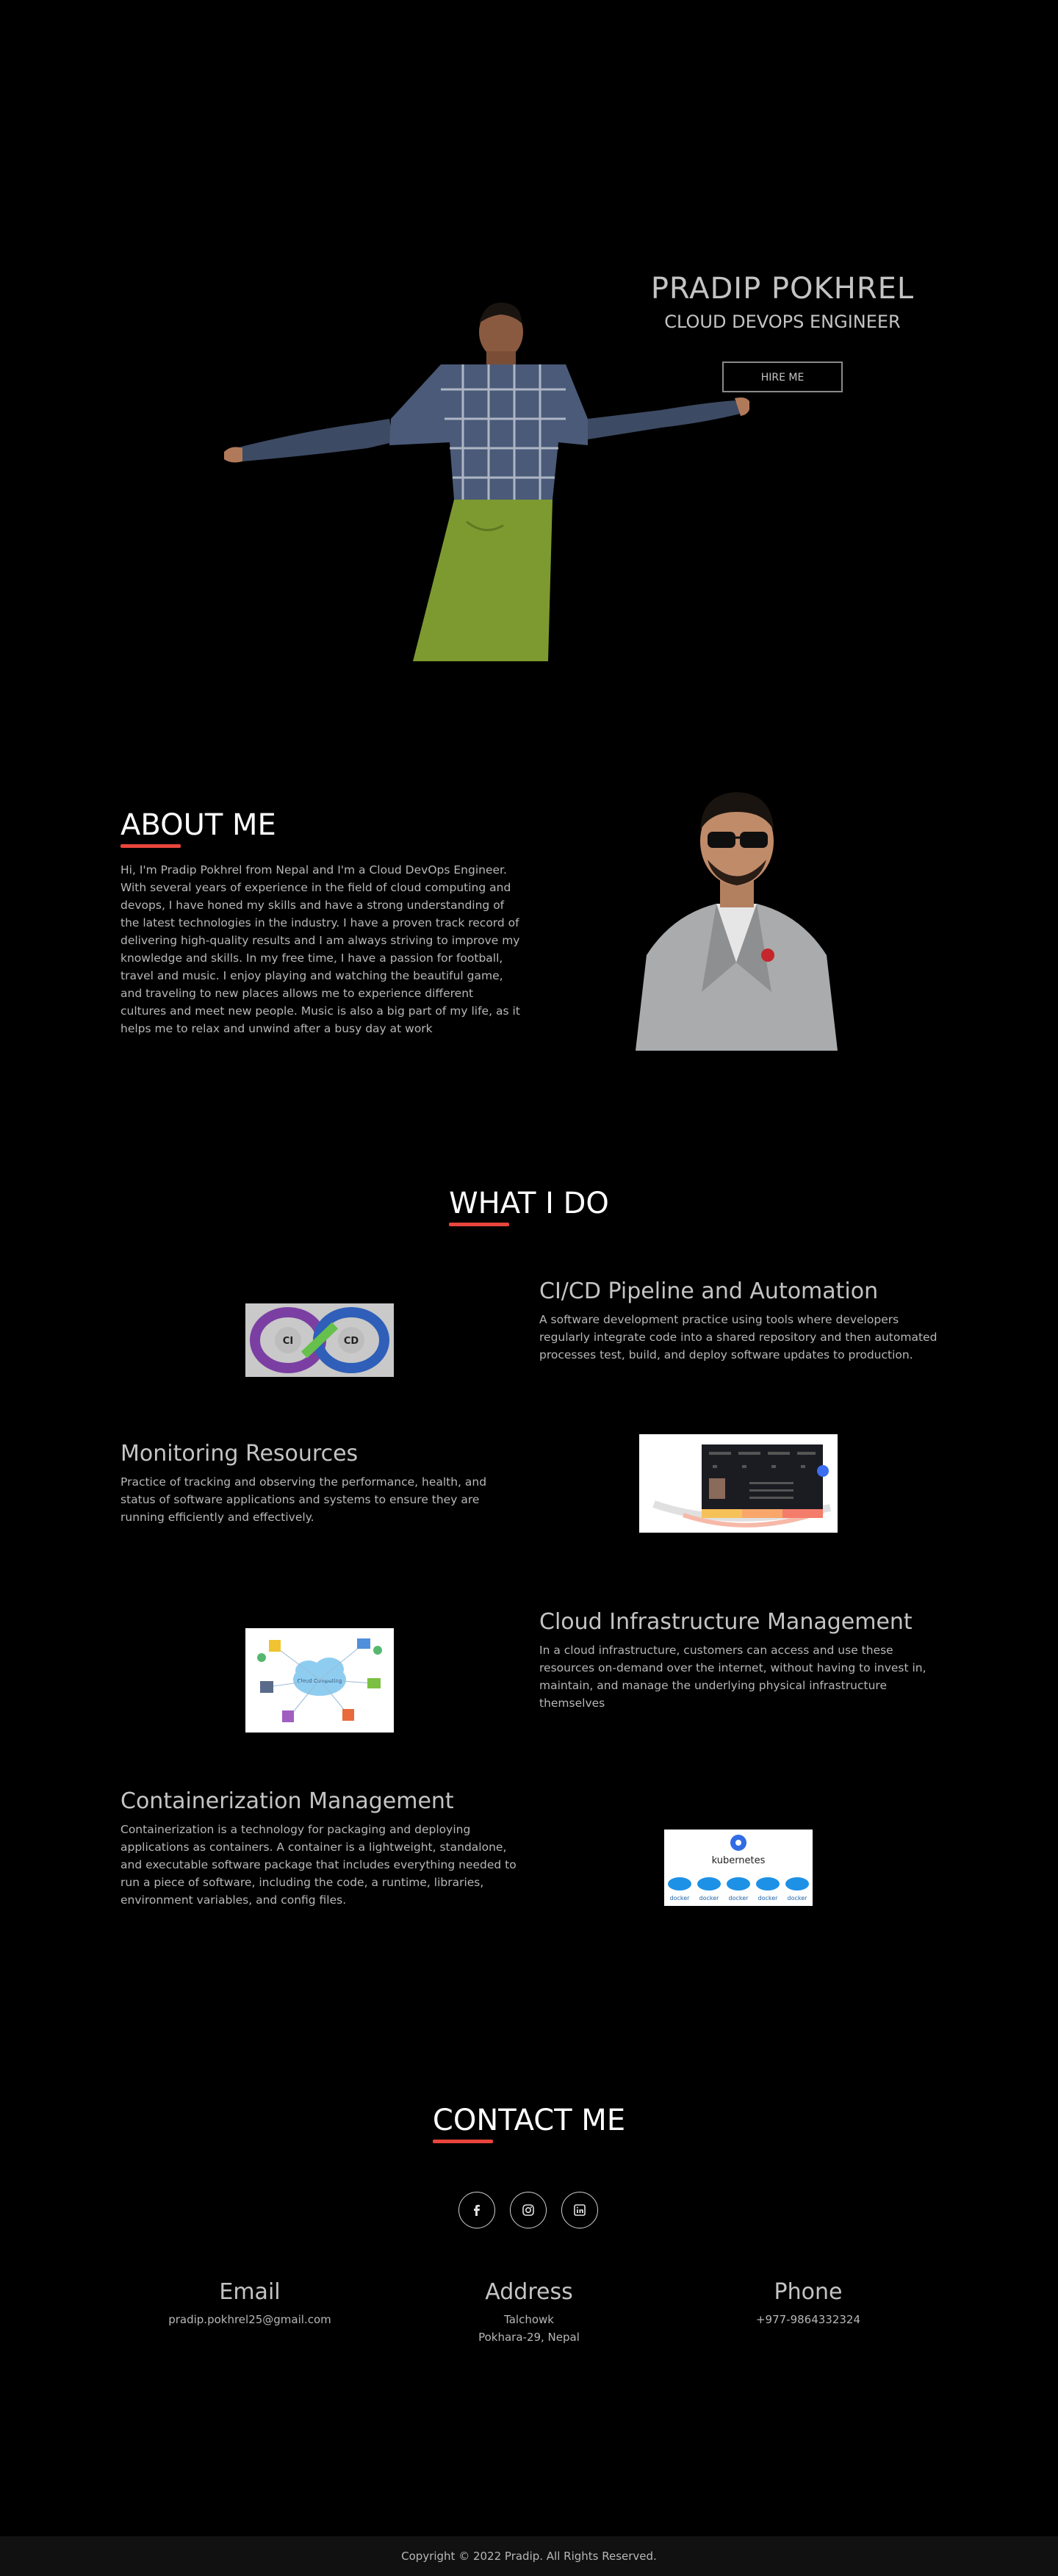  I want to click on monitoring-dashboard-image, so click(738, 1483).